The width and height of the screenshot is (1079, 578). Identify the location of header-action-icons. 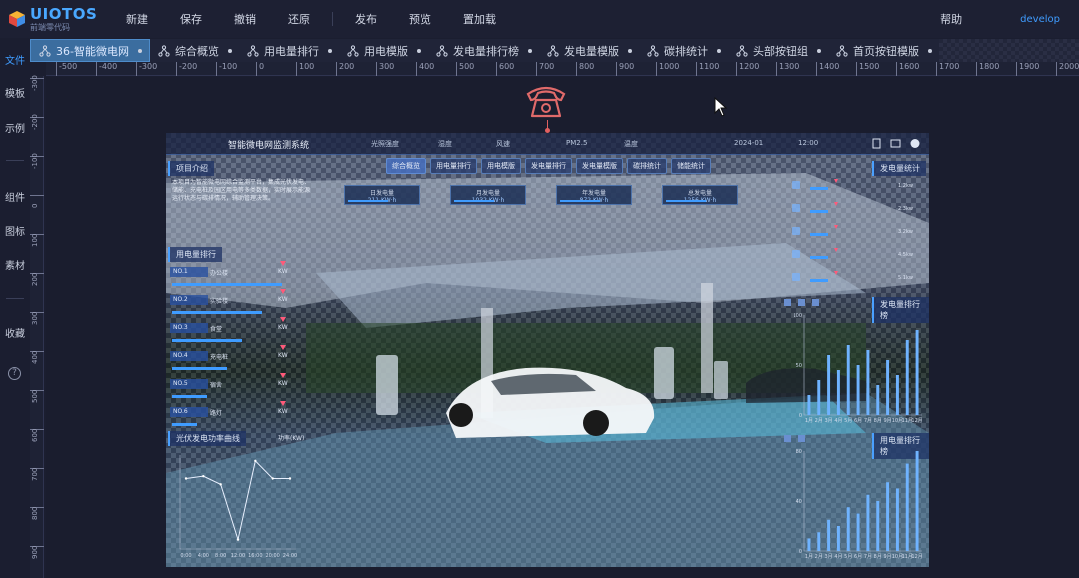
(896, 143).